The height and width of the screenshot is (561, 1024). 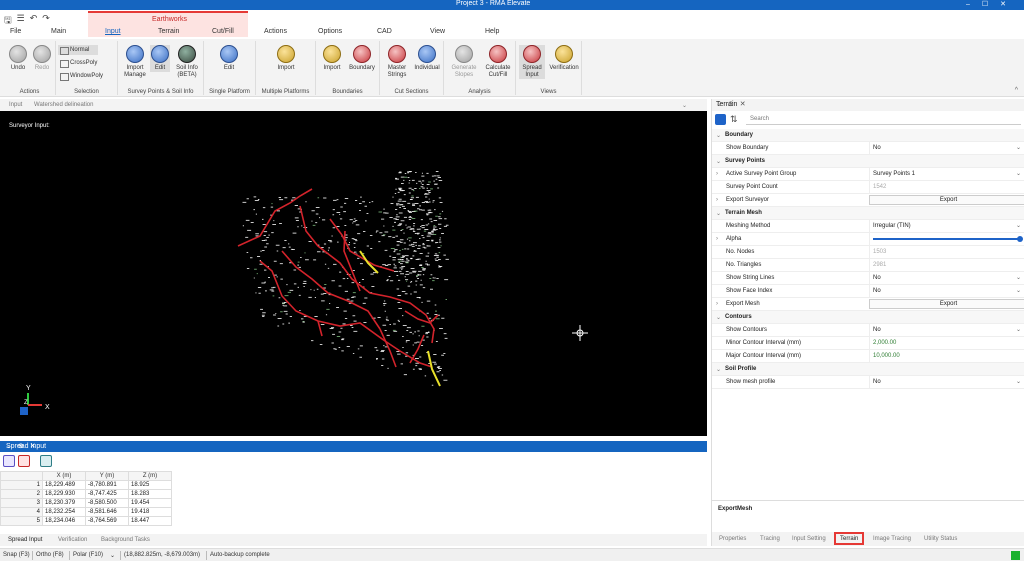 What do you see at coordinates (34, 19) in the screenshot?
I see `undo-icon: ↶` at bounding box center [34, 19].